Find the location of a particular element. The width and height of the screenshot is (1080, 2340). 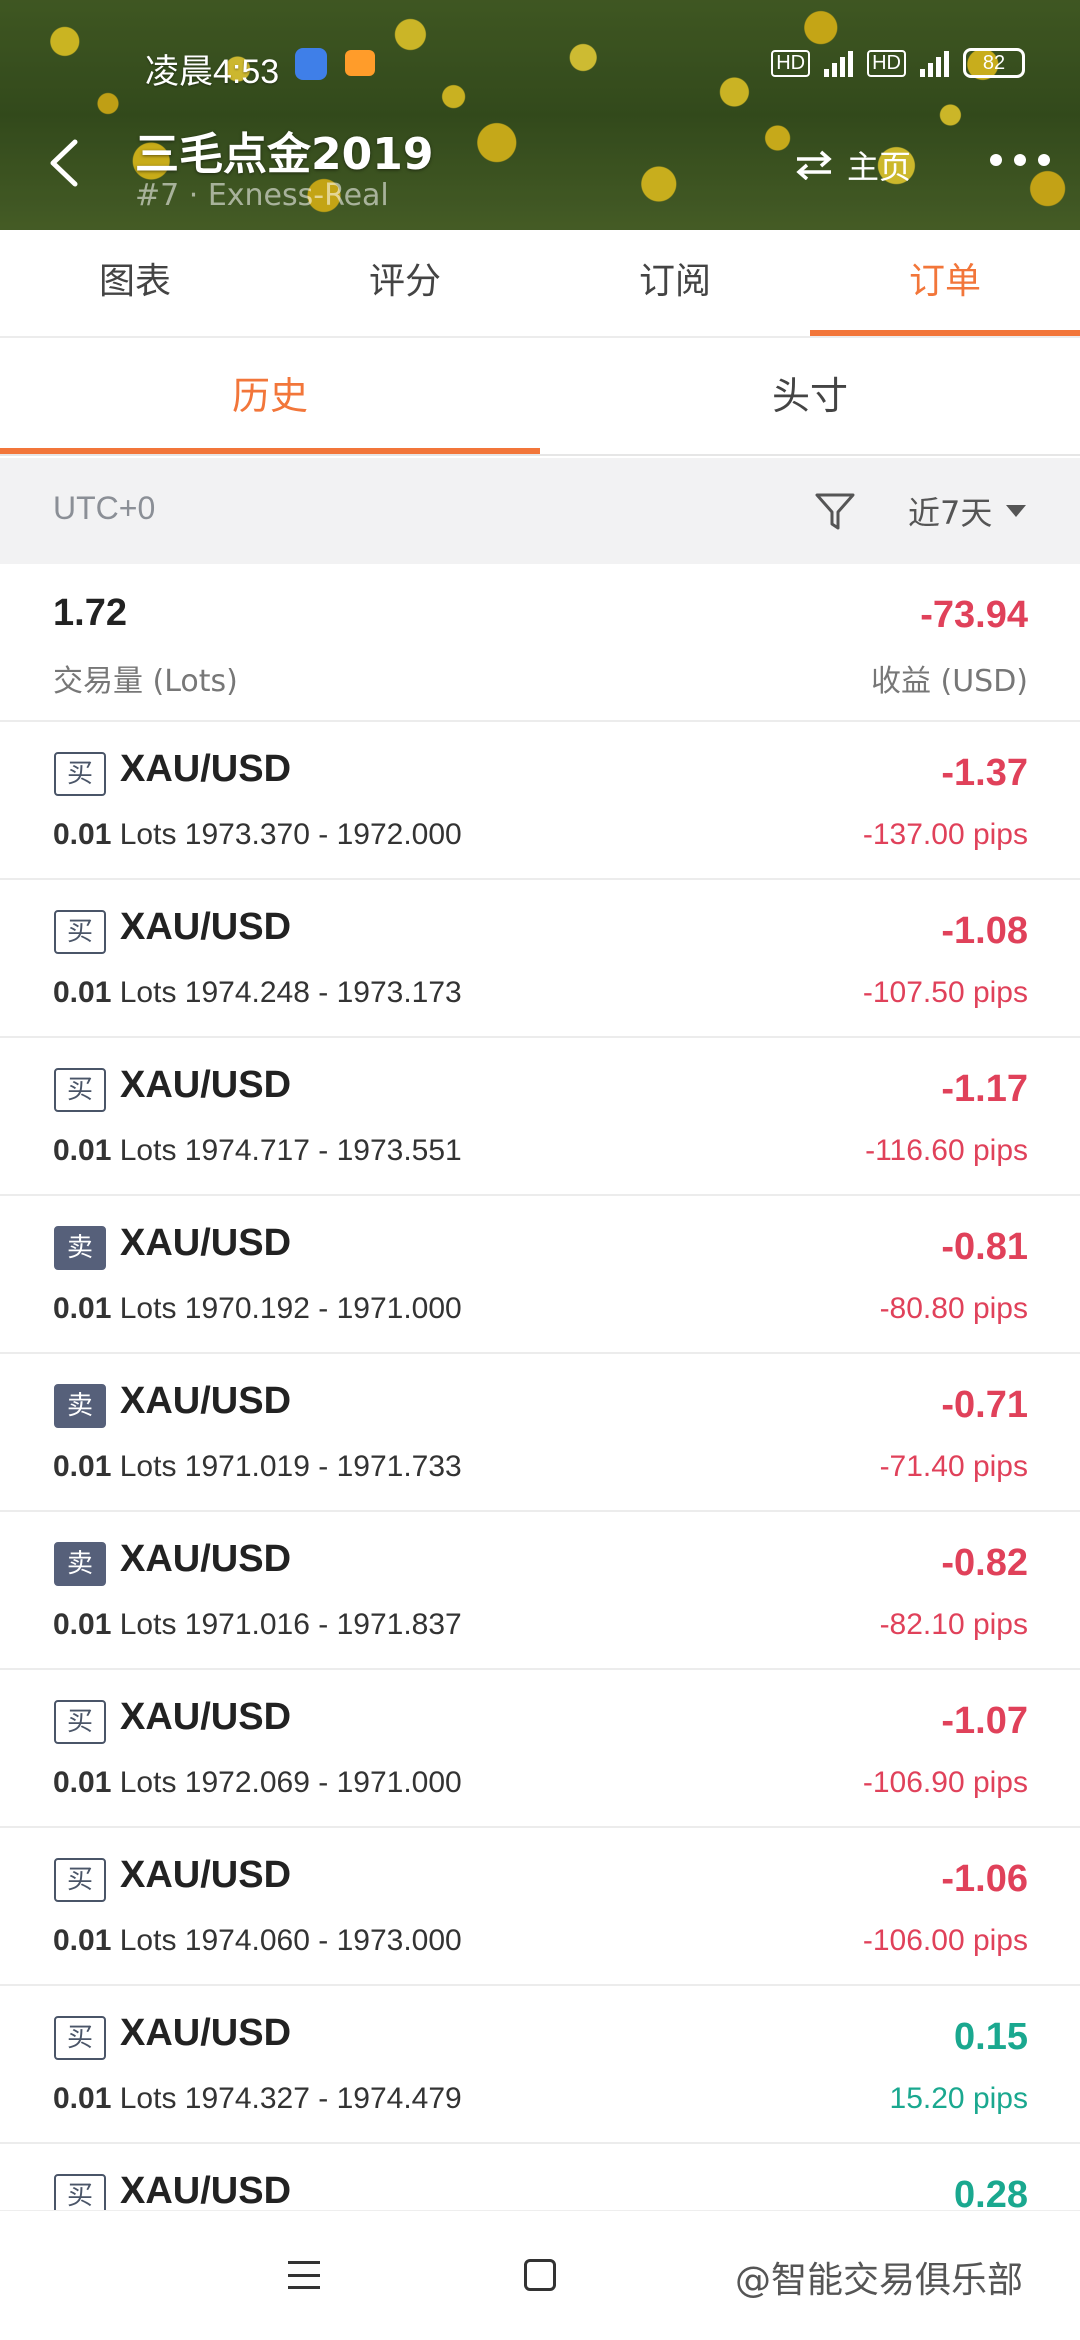

order-detail: 0.01 Lots 1974.327 - 1974.479 is located at coordinates (257, 2099).